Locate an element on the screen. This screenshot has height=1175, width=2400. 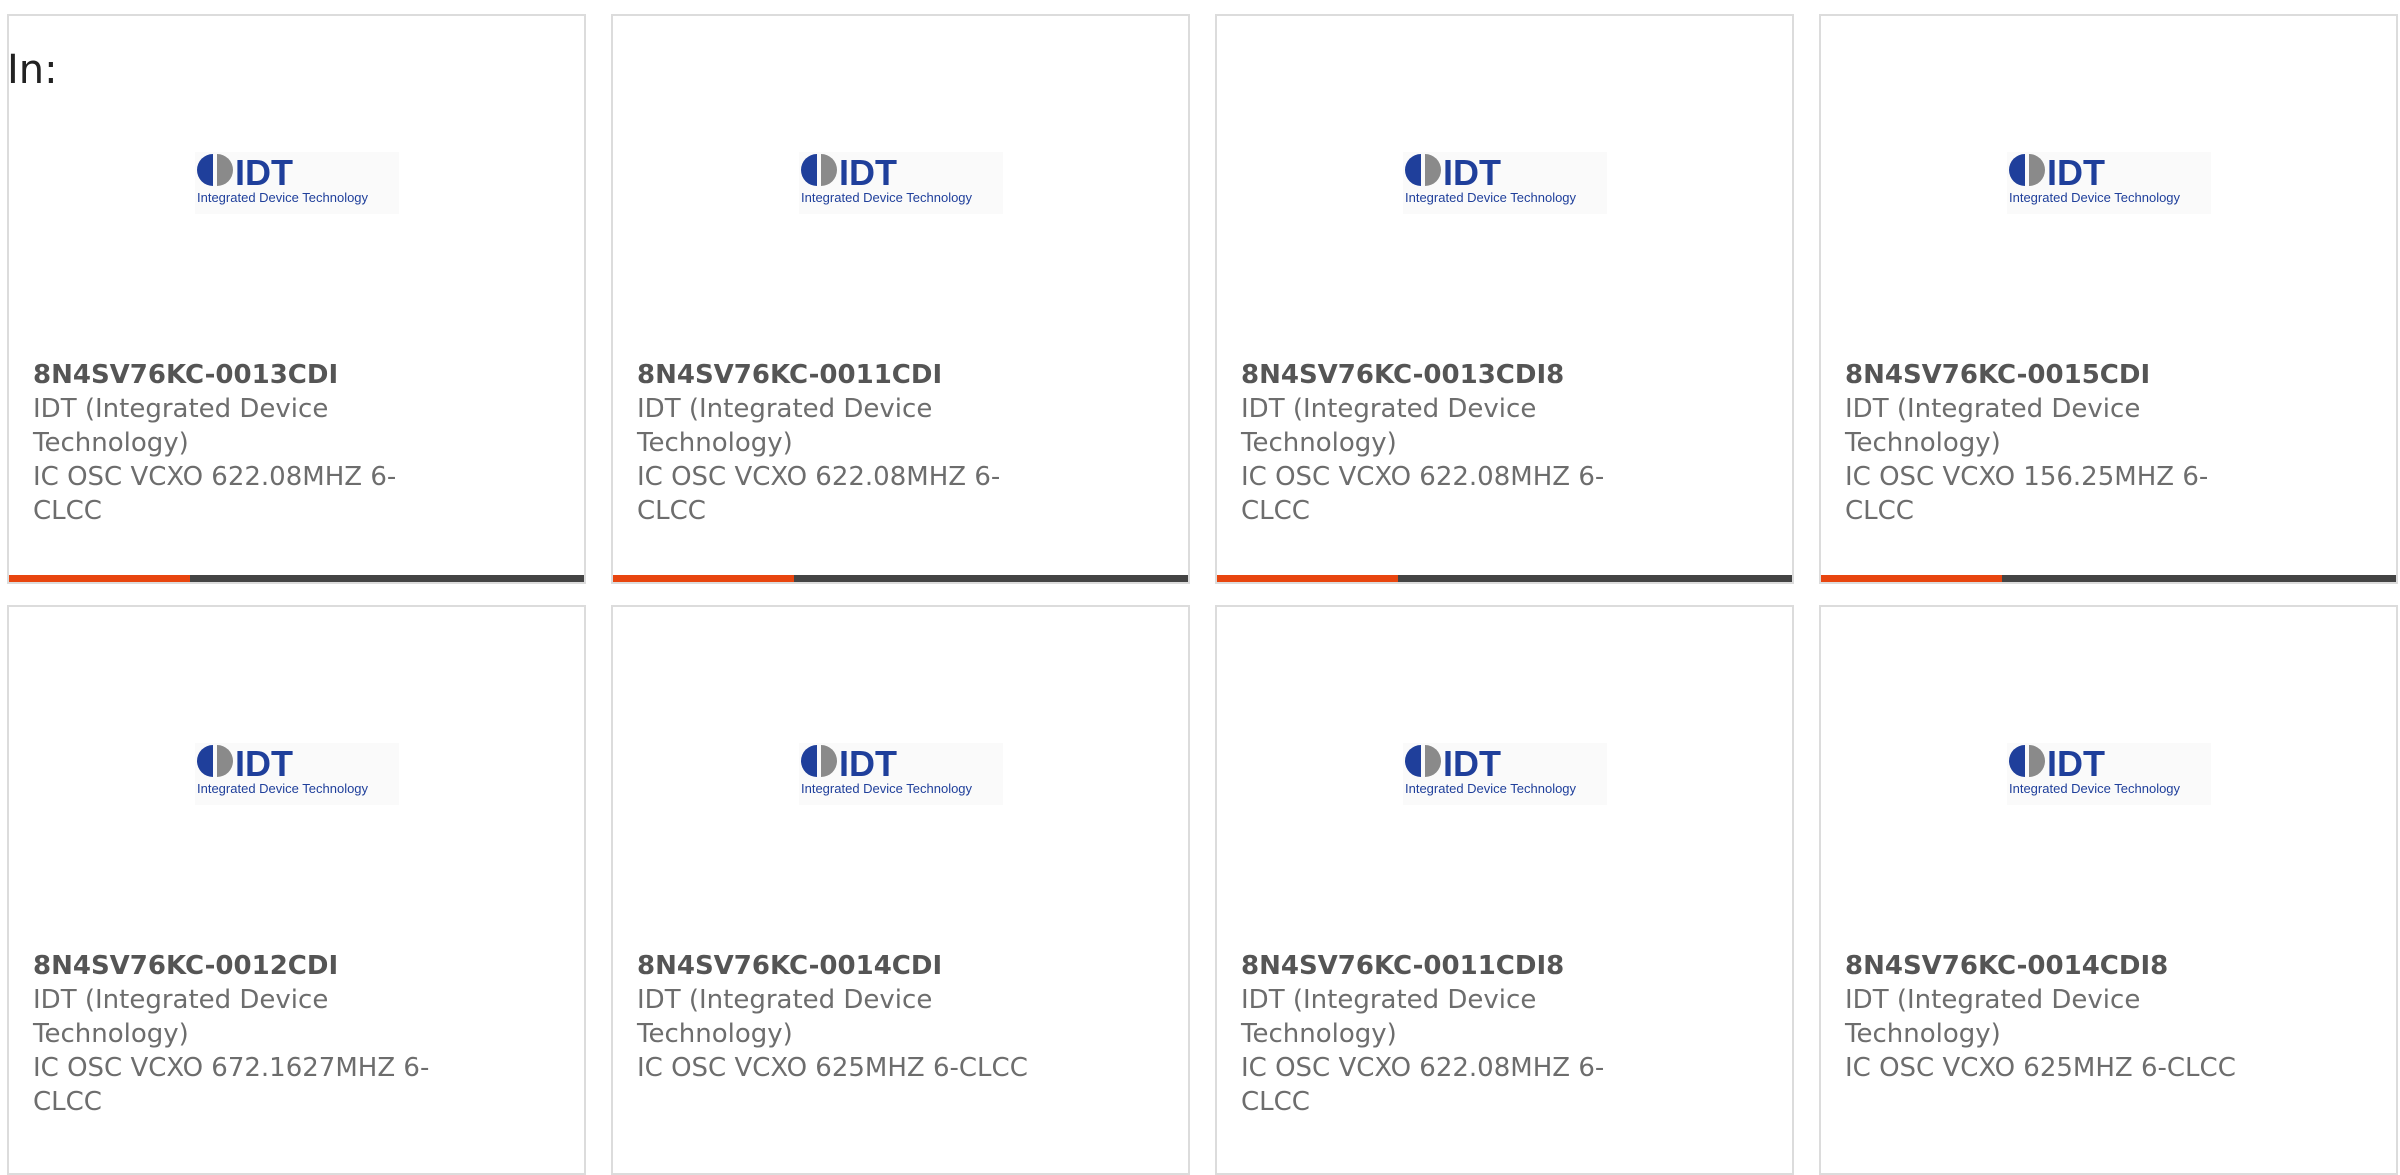
part-number: 8N4SV76KC-0015CDI is located at coordinates (2055, 375).